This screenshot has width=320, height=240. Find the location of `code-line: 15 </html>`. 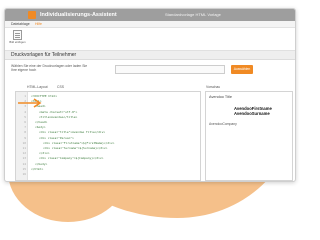

code-line: 15 </html> is located at coordinates (108, 169).